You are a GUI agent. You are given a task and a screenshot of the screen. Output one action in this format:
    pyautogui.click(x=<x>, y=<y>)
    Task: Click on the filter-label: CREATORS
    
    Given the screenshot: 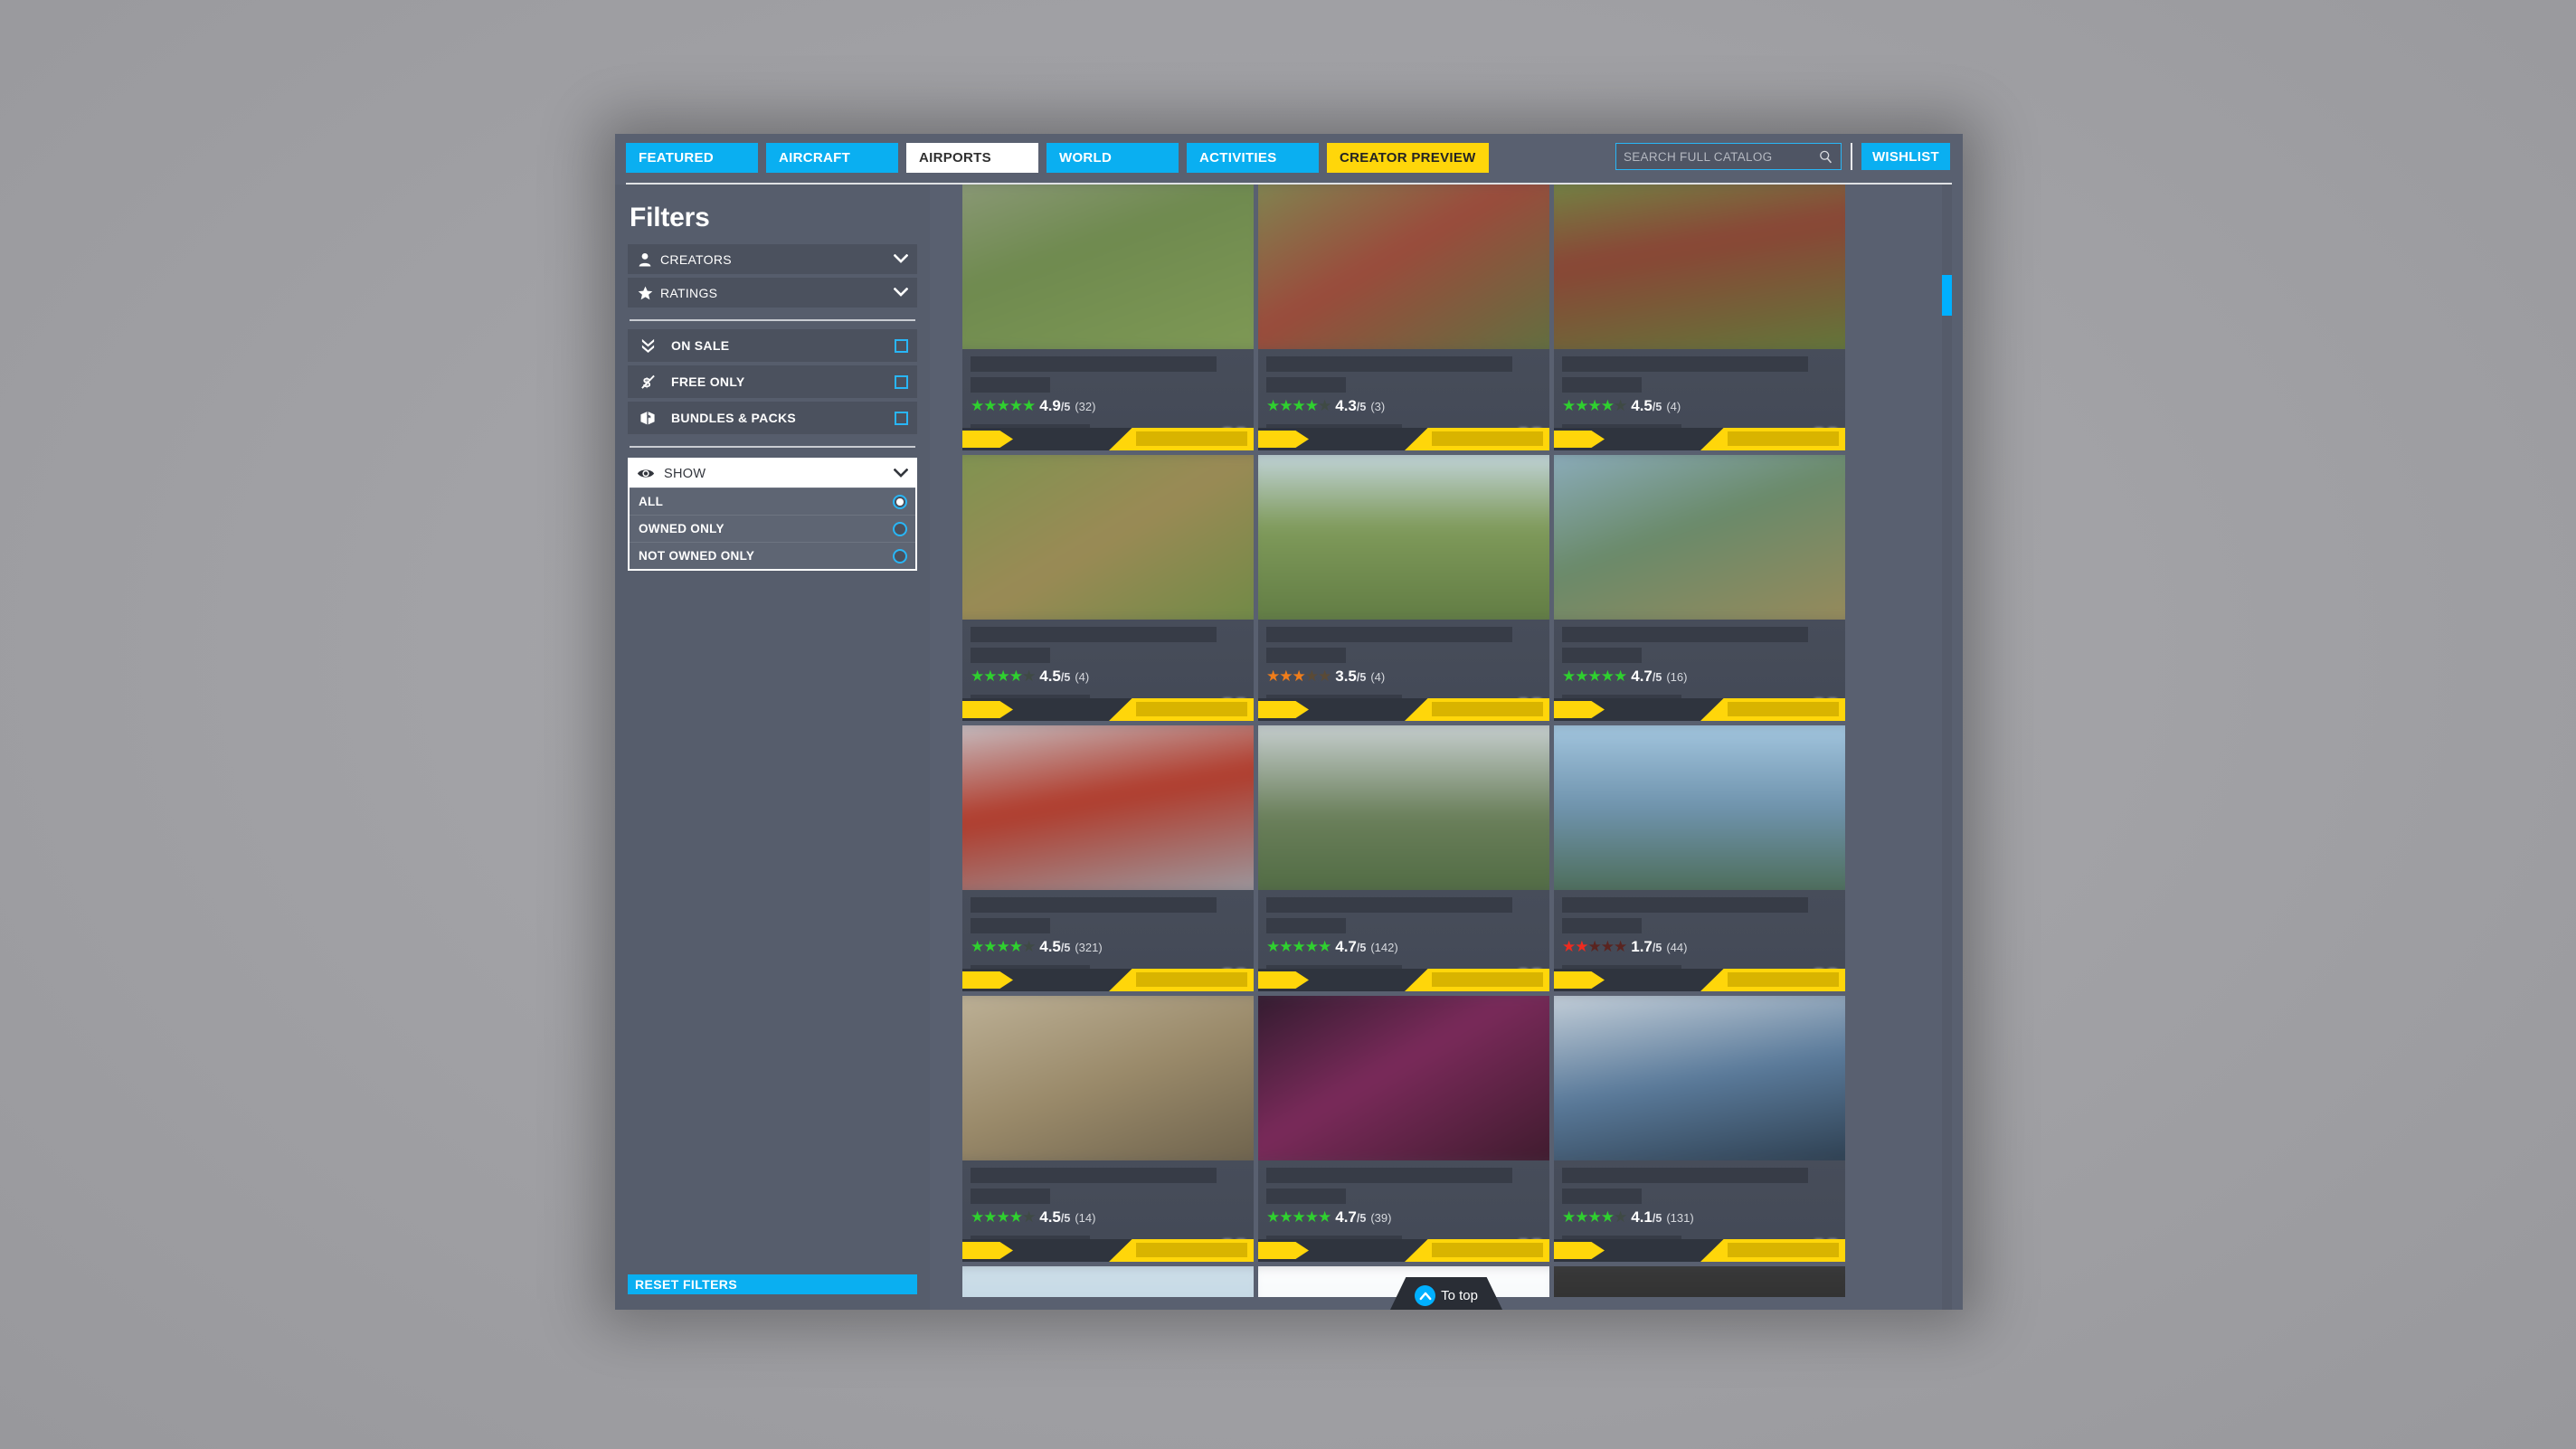 What is the action you would take?
    pyautogui.click(x=696, y=259)
    